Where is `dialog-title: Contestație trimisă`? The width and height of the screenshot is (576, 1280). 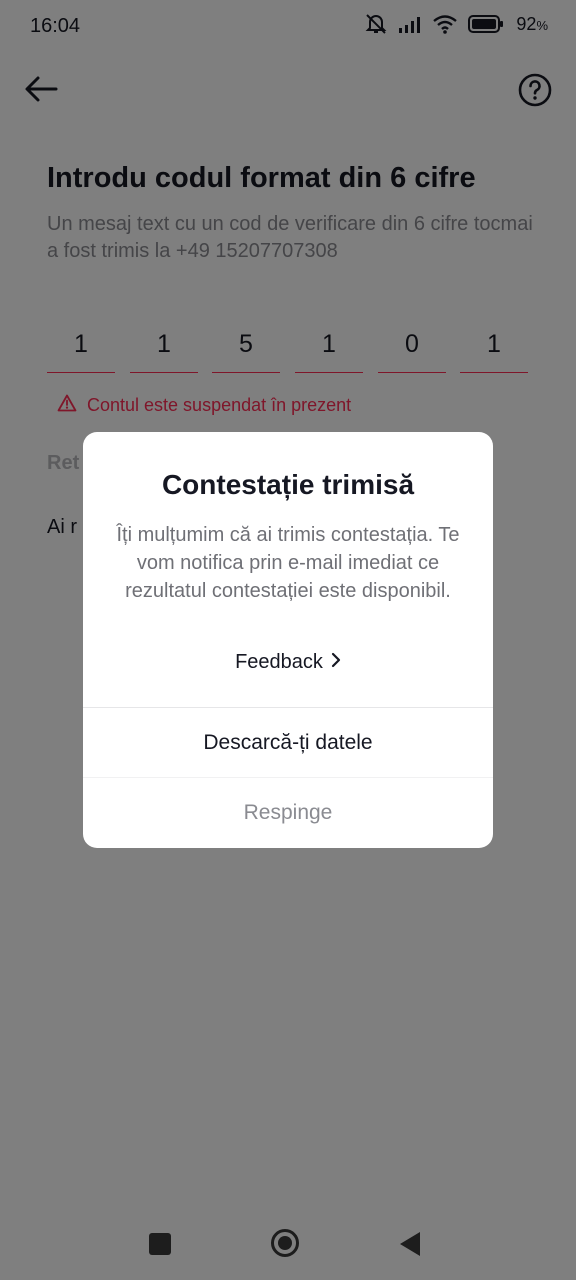
dialog-title: Contestație trimisă is located at coordinates (288, 484).